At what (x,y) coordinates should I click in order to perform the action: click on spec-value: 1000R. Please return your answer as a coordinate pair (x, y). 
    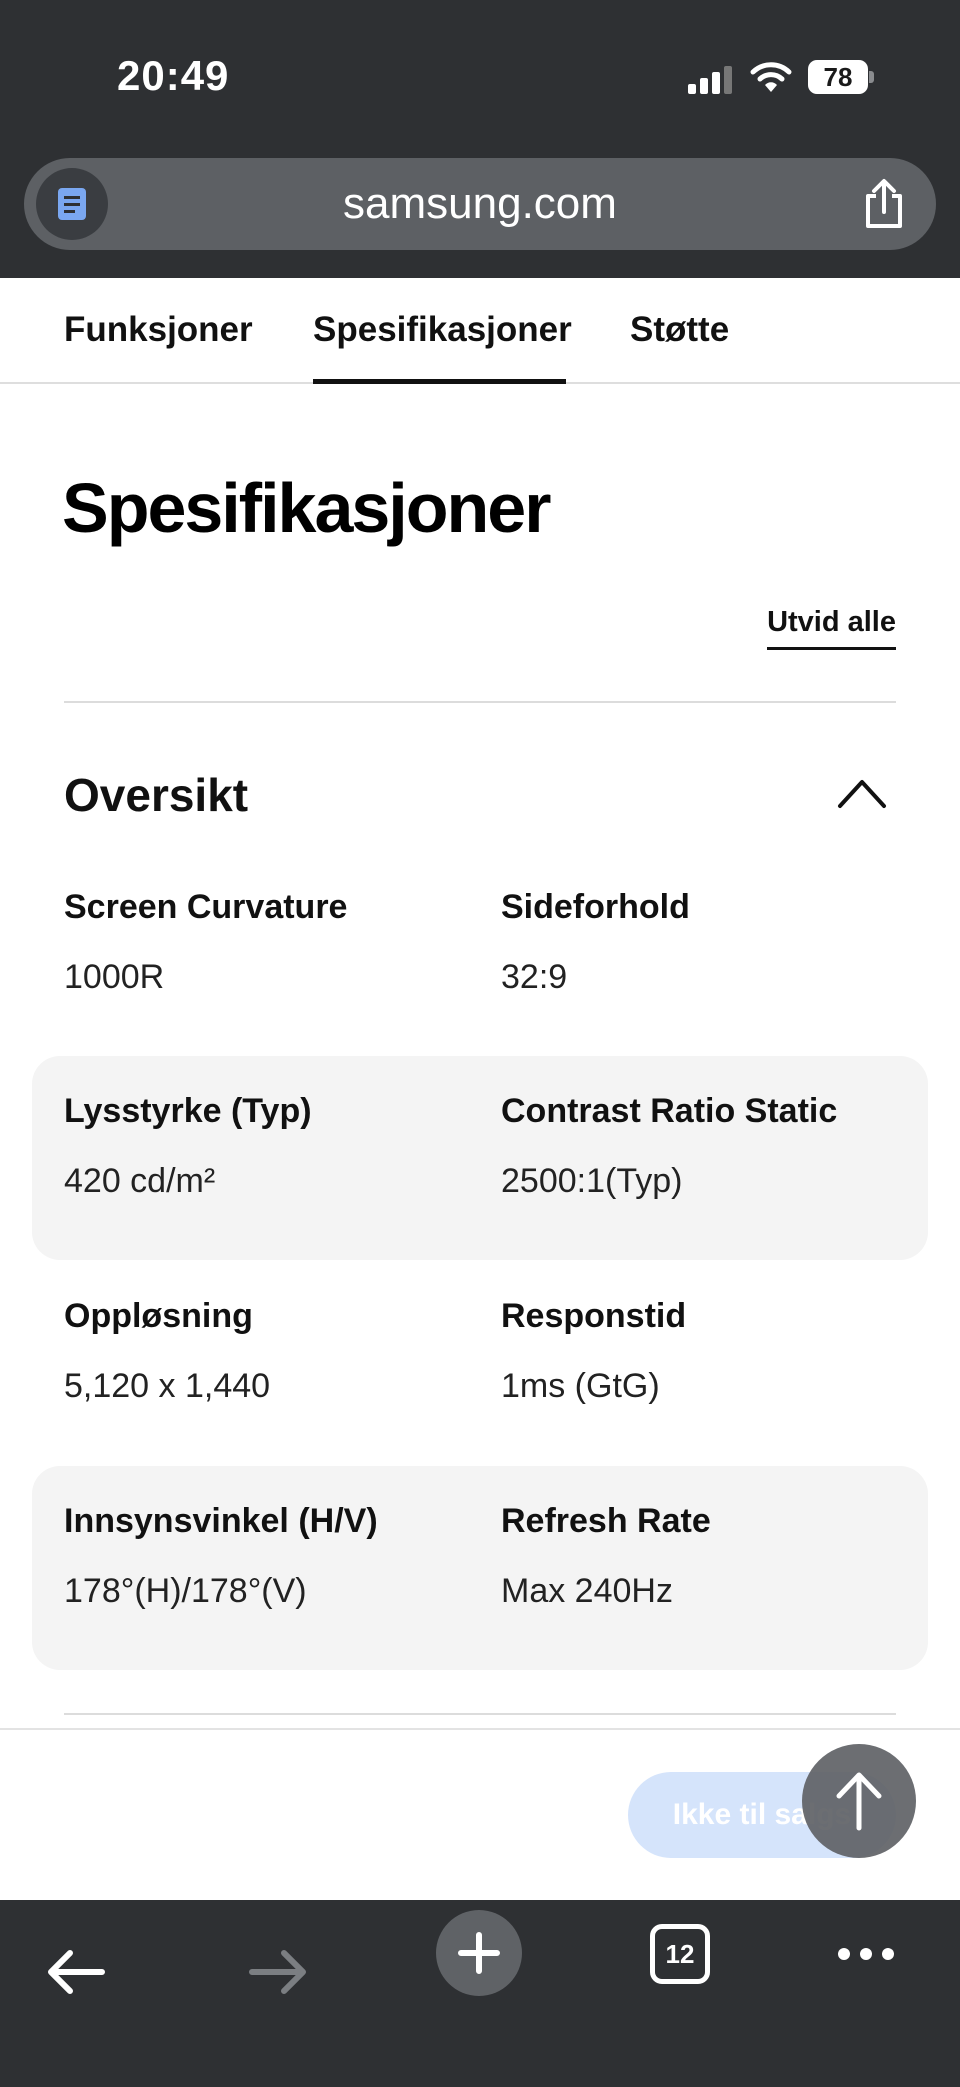
    Looking at the image, I should click on (114, 977).